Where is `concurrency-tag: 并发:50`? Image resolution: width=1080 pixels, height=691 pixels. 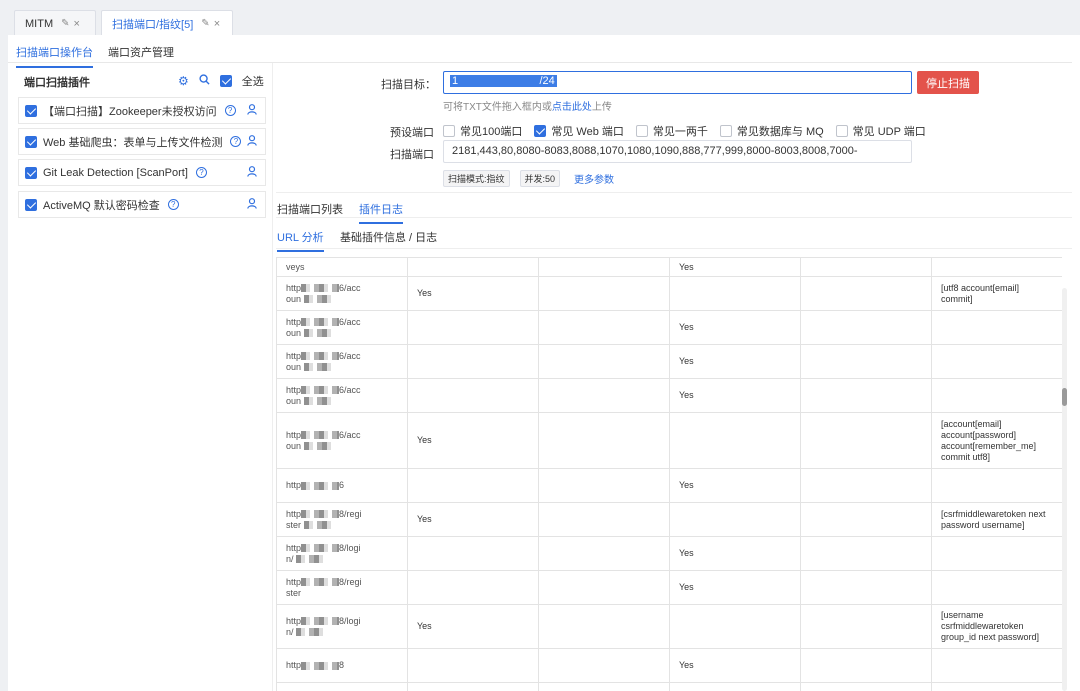 concurrency-tag: 并发:50 is located at coordinates (540, 178).